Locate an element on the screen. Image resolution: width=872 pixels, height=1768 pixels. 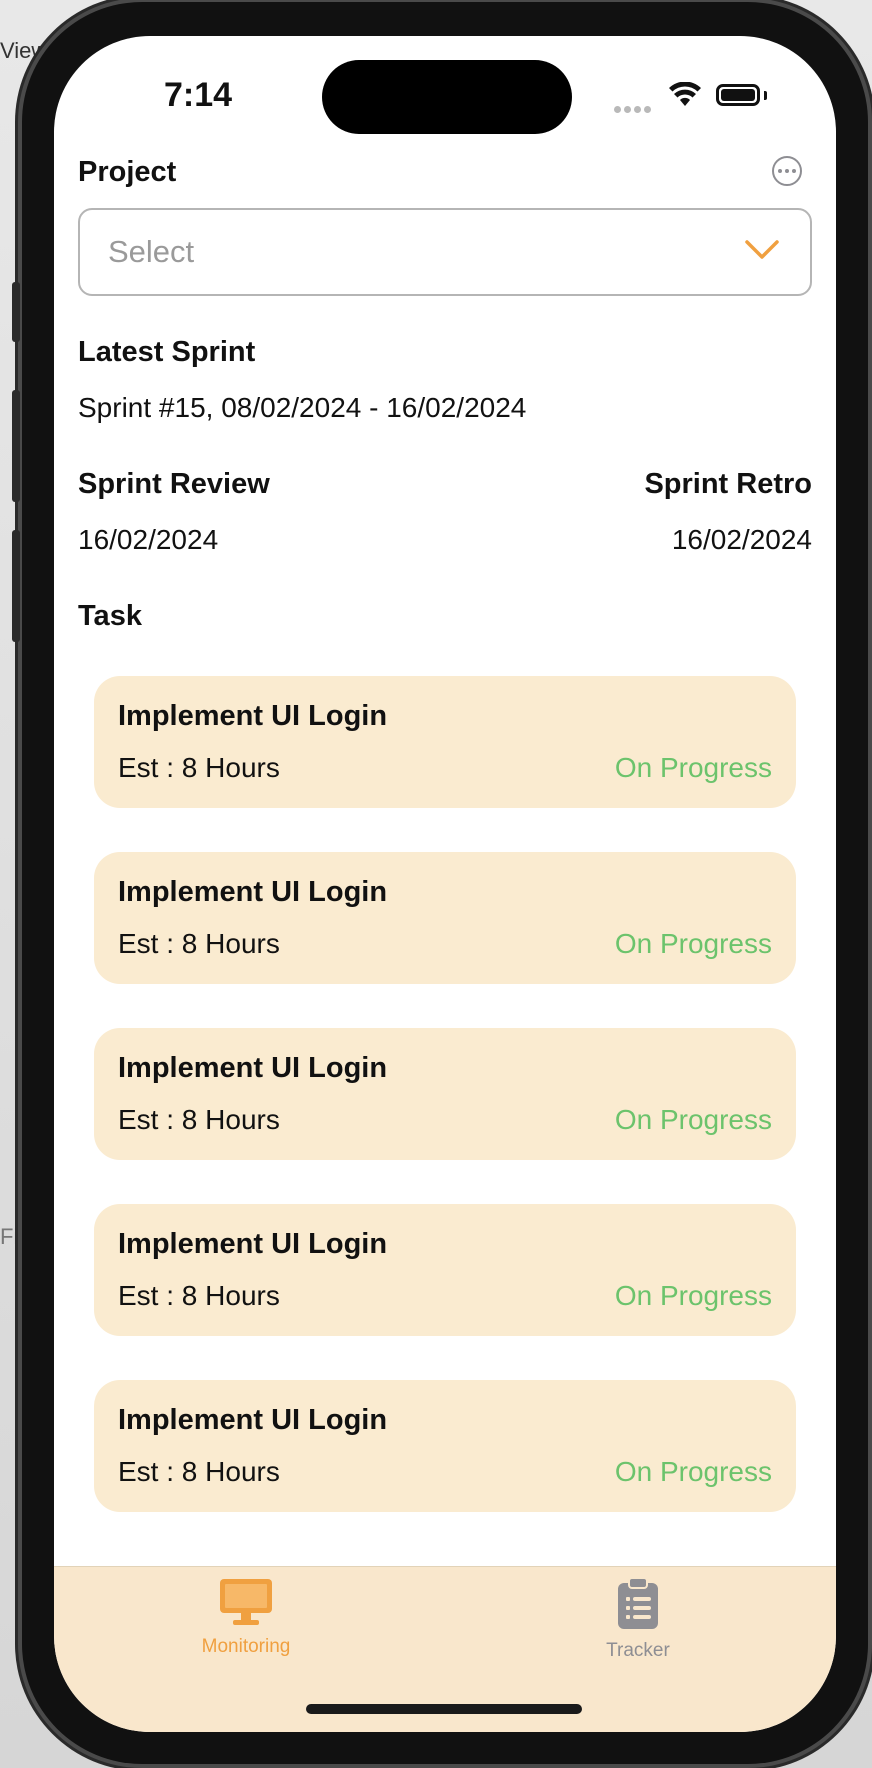
tab-tracker: Tracker is located at coordinates (638, 1619).